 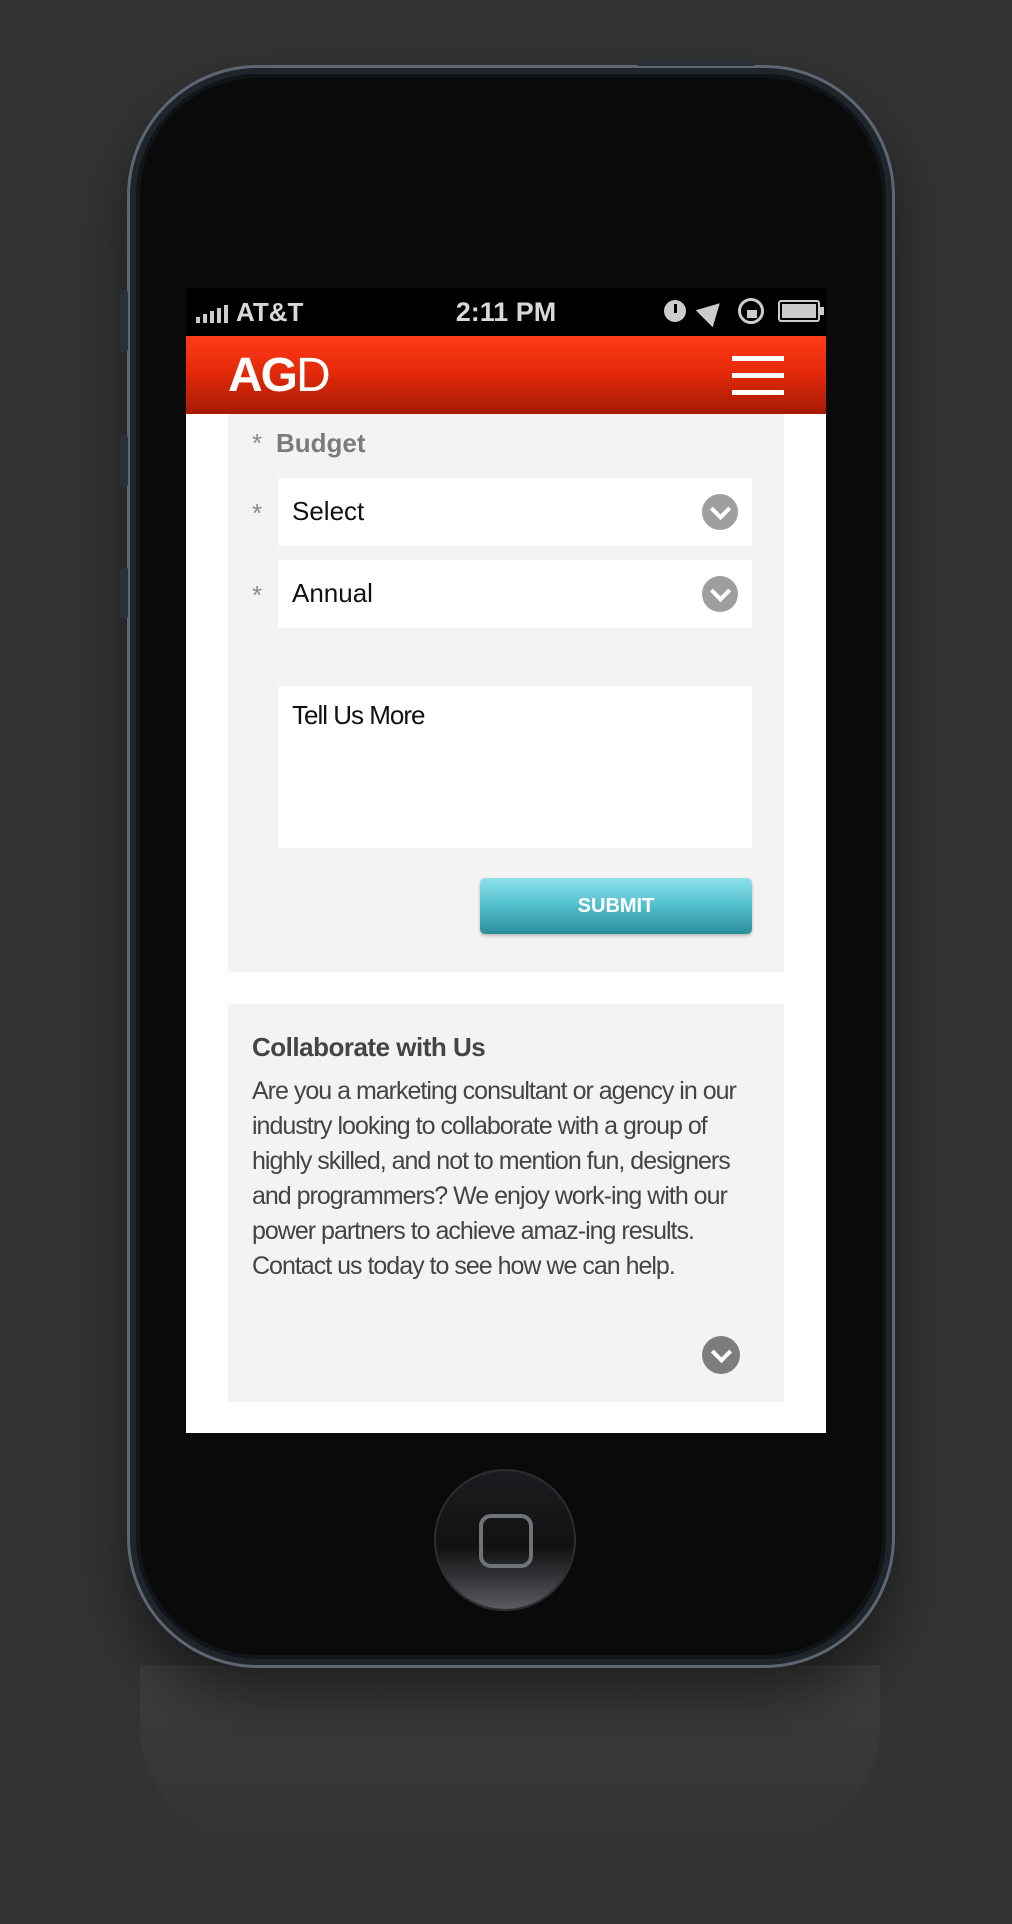 I want to click on volume-down-button, so click(x=124, y=593).